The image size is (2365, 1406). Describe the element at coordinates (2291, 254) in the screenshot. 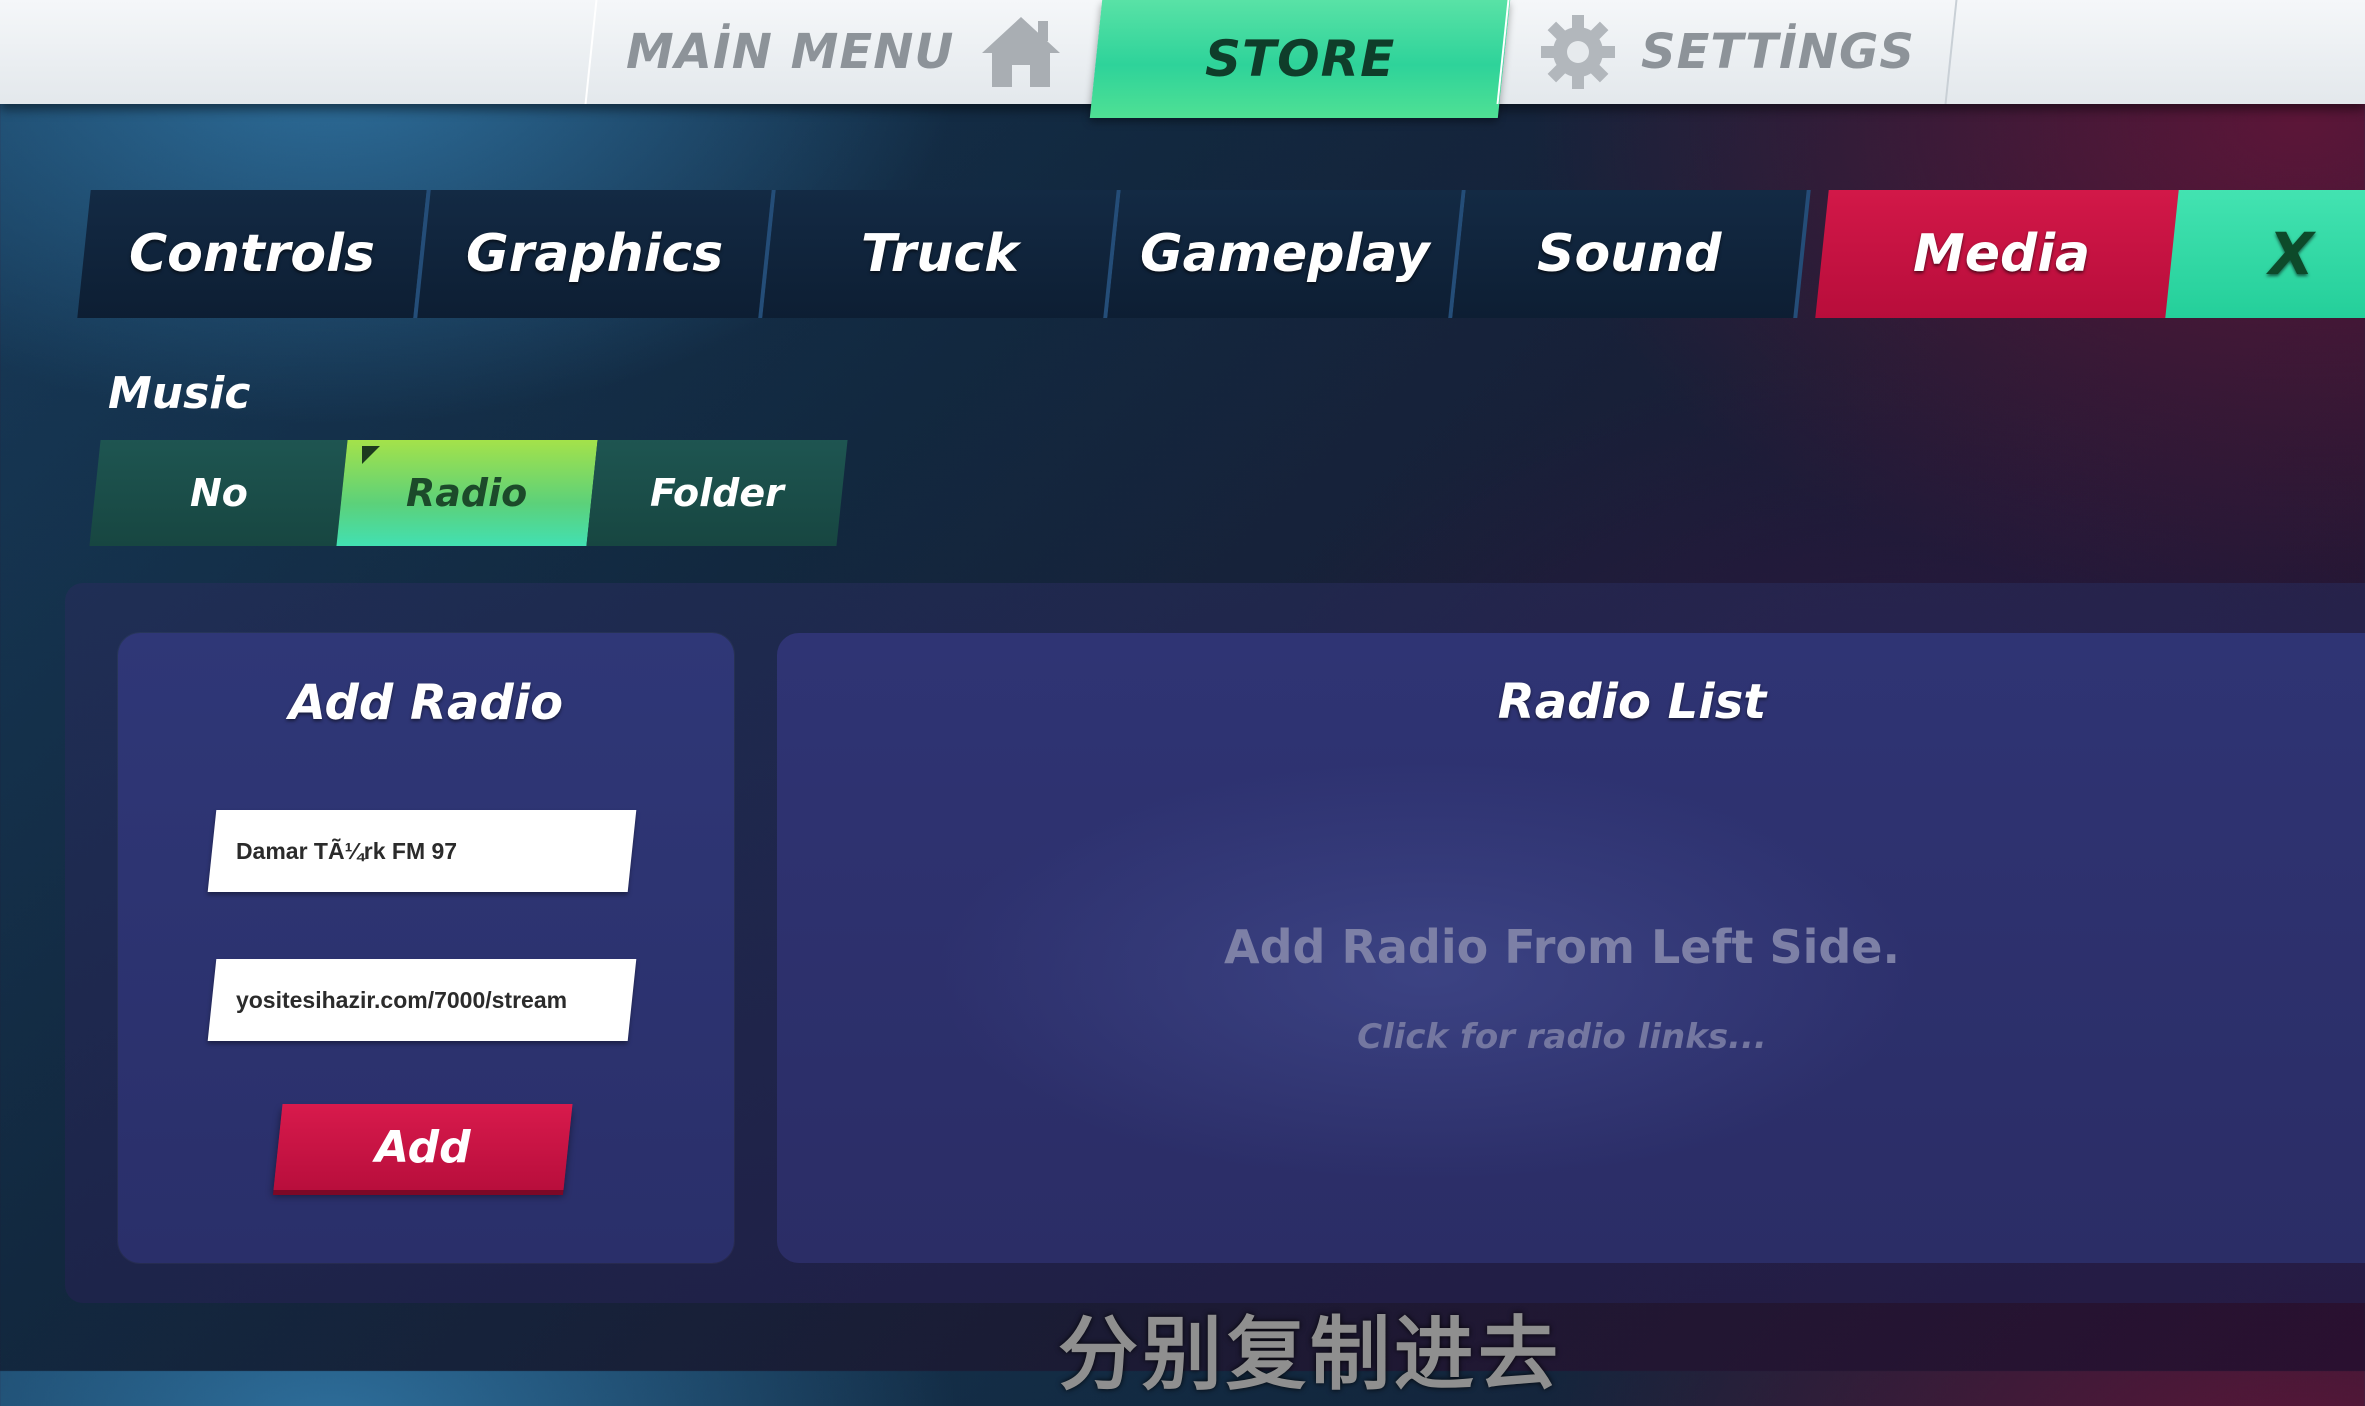

I see `close-label: X` at that location.